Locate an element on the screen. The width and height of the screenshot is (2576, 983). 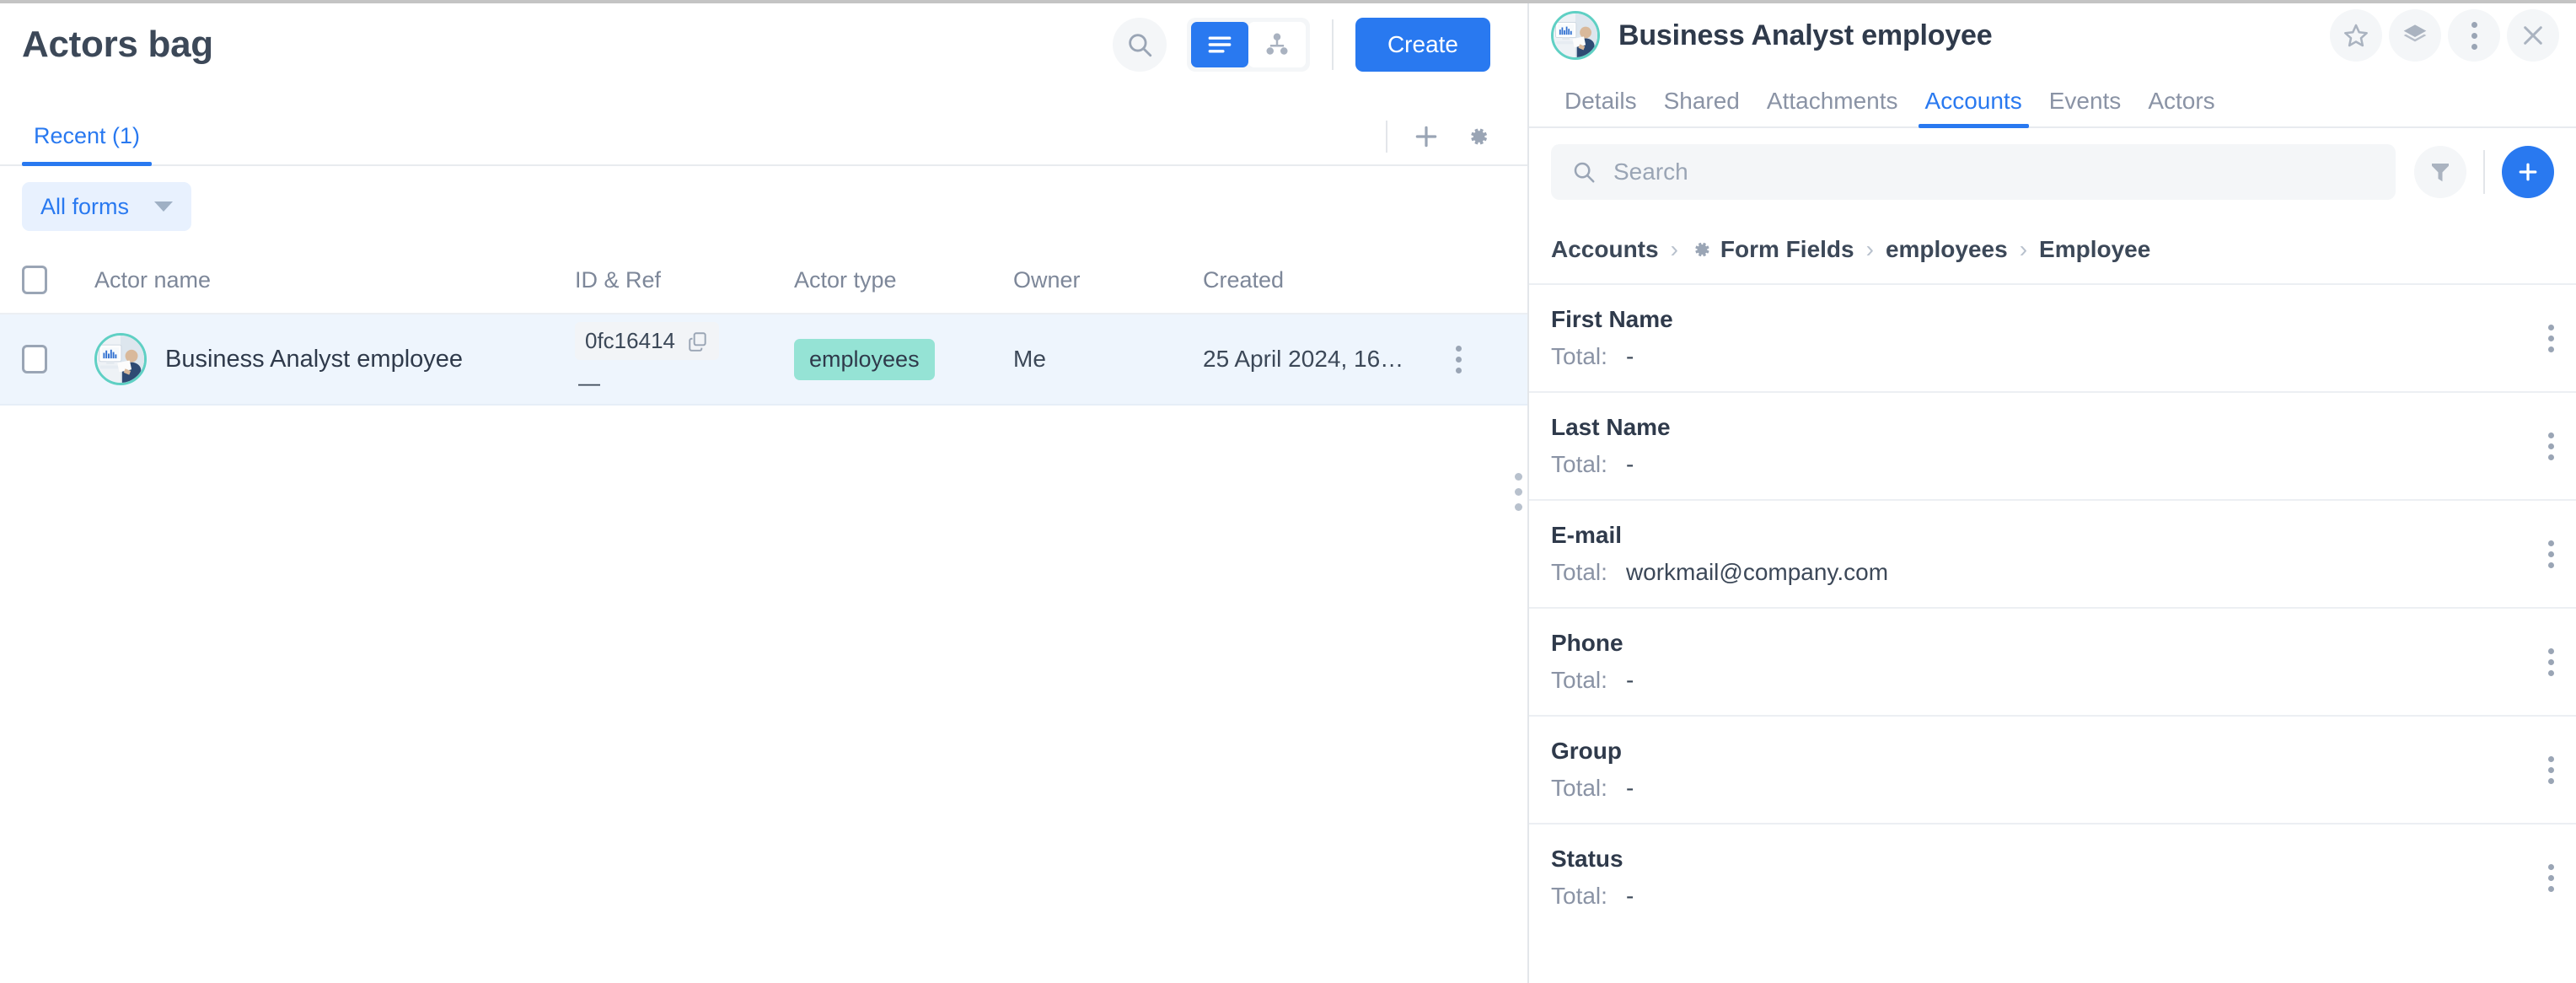
kebab-menu-icon is located at coordinates (2474, 35).